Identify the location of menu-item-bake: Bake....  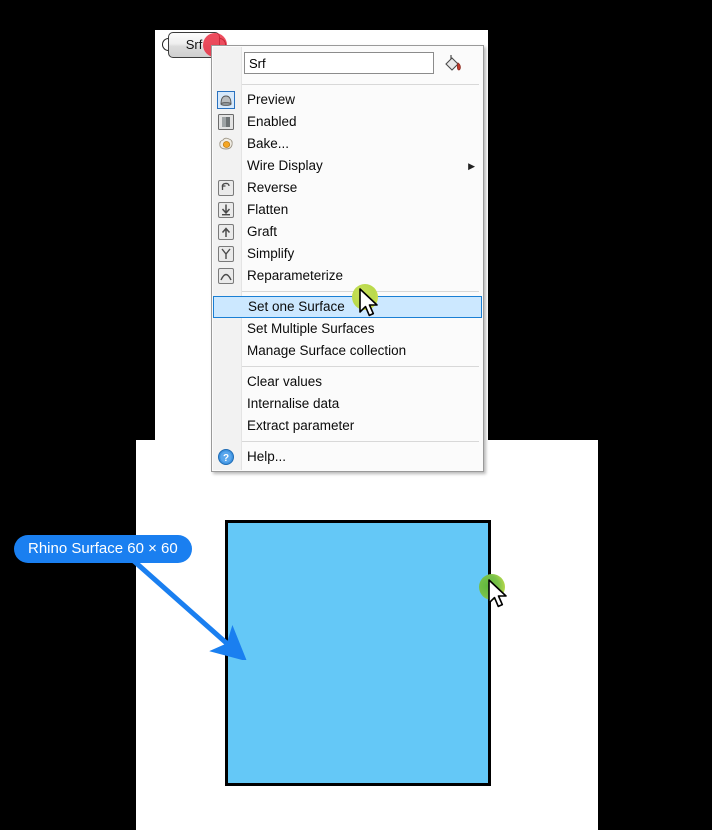
(347, 144).